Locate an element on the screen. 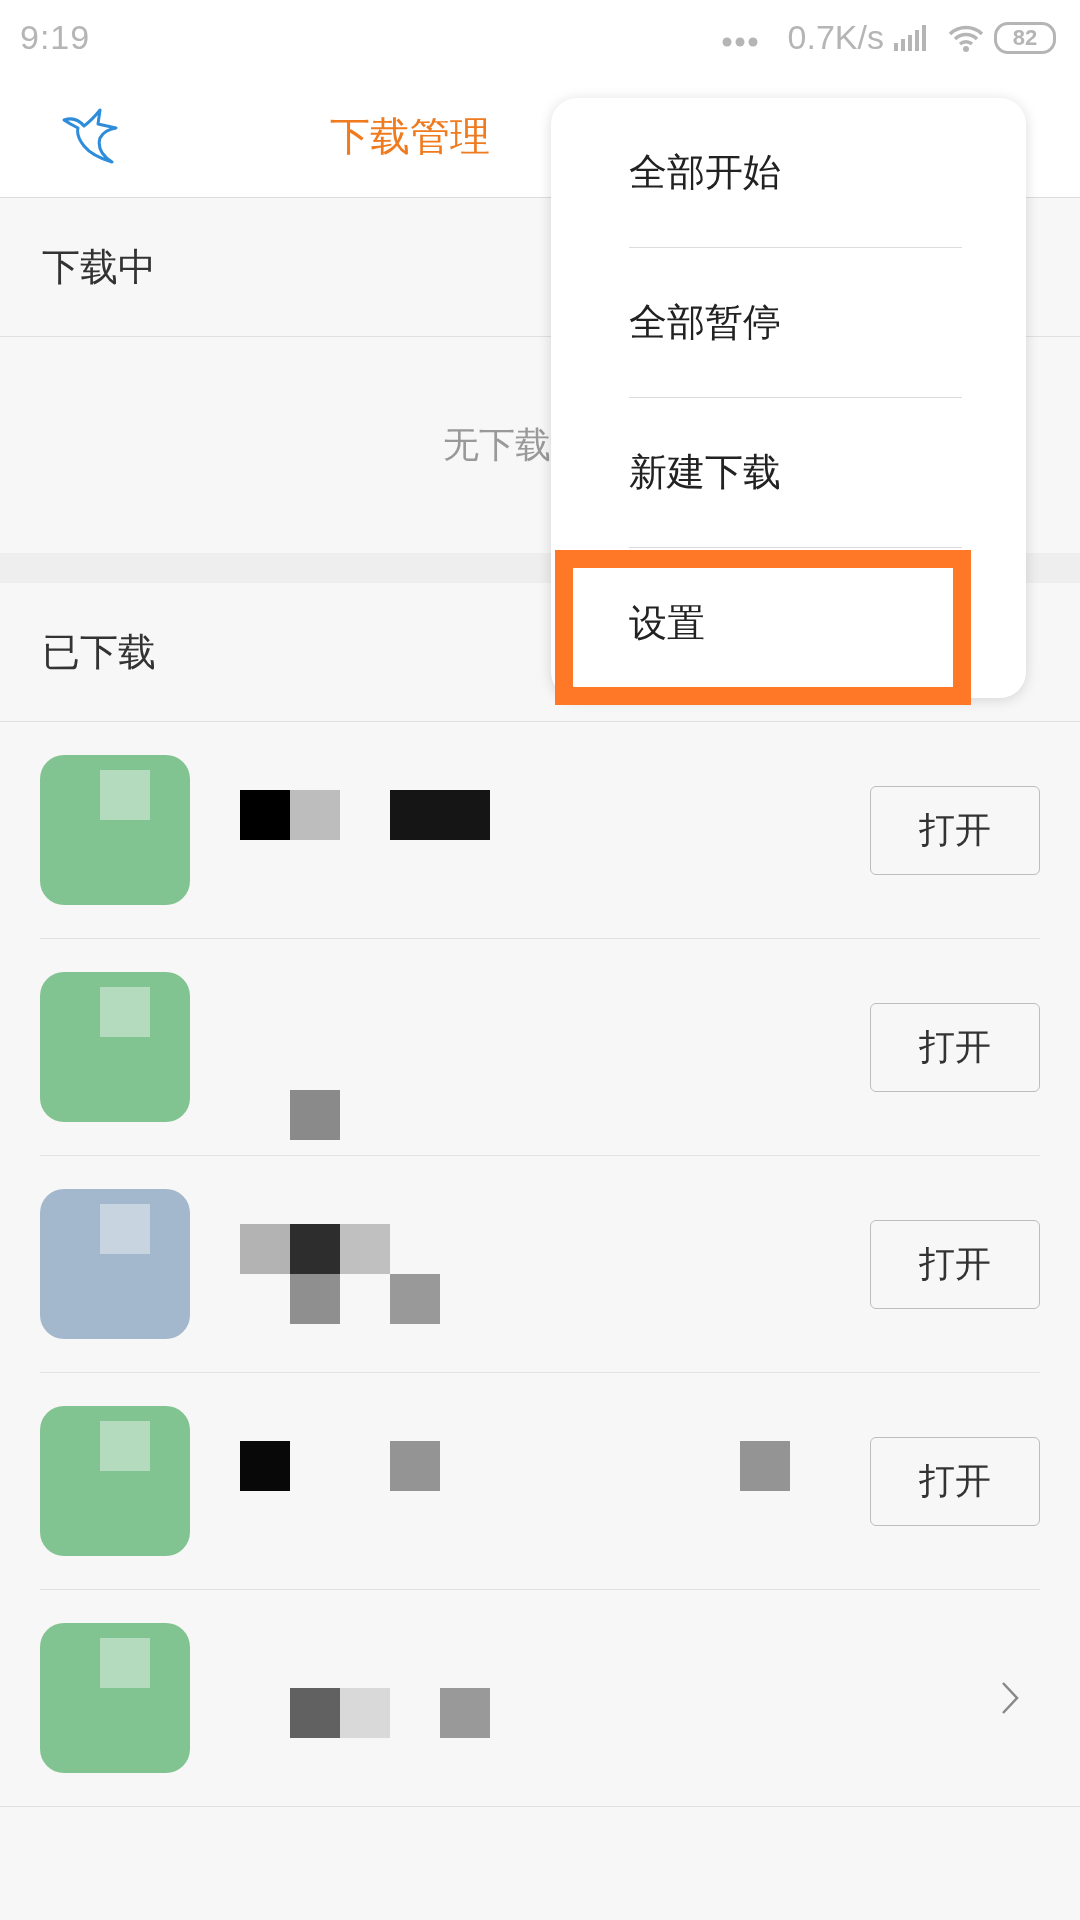 This screenshot has height=1920, width=1080. wifi-icon is located at coordinates (966, 37).